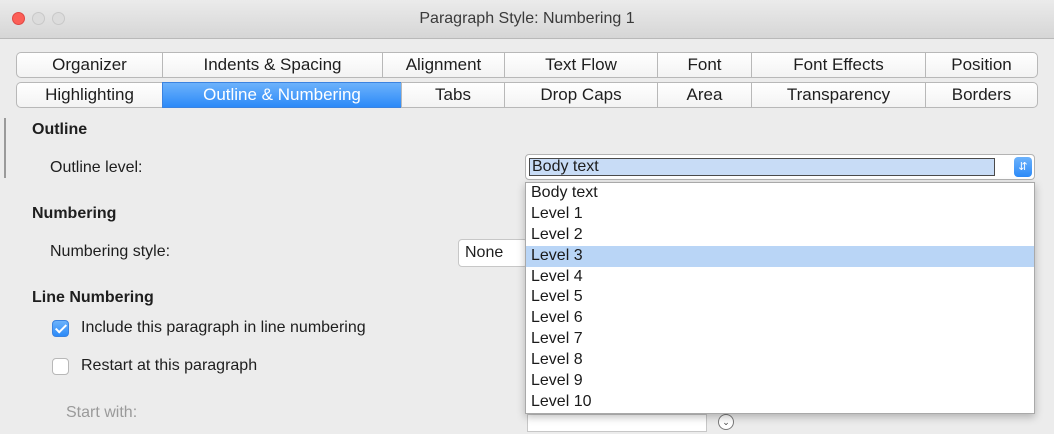 This screenshot has width=1054, height=434. I want to click on start-with-label: Start with:, so click(102, 412).